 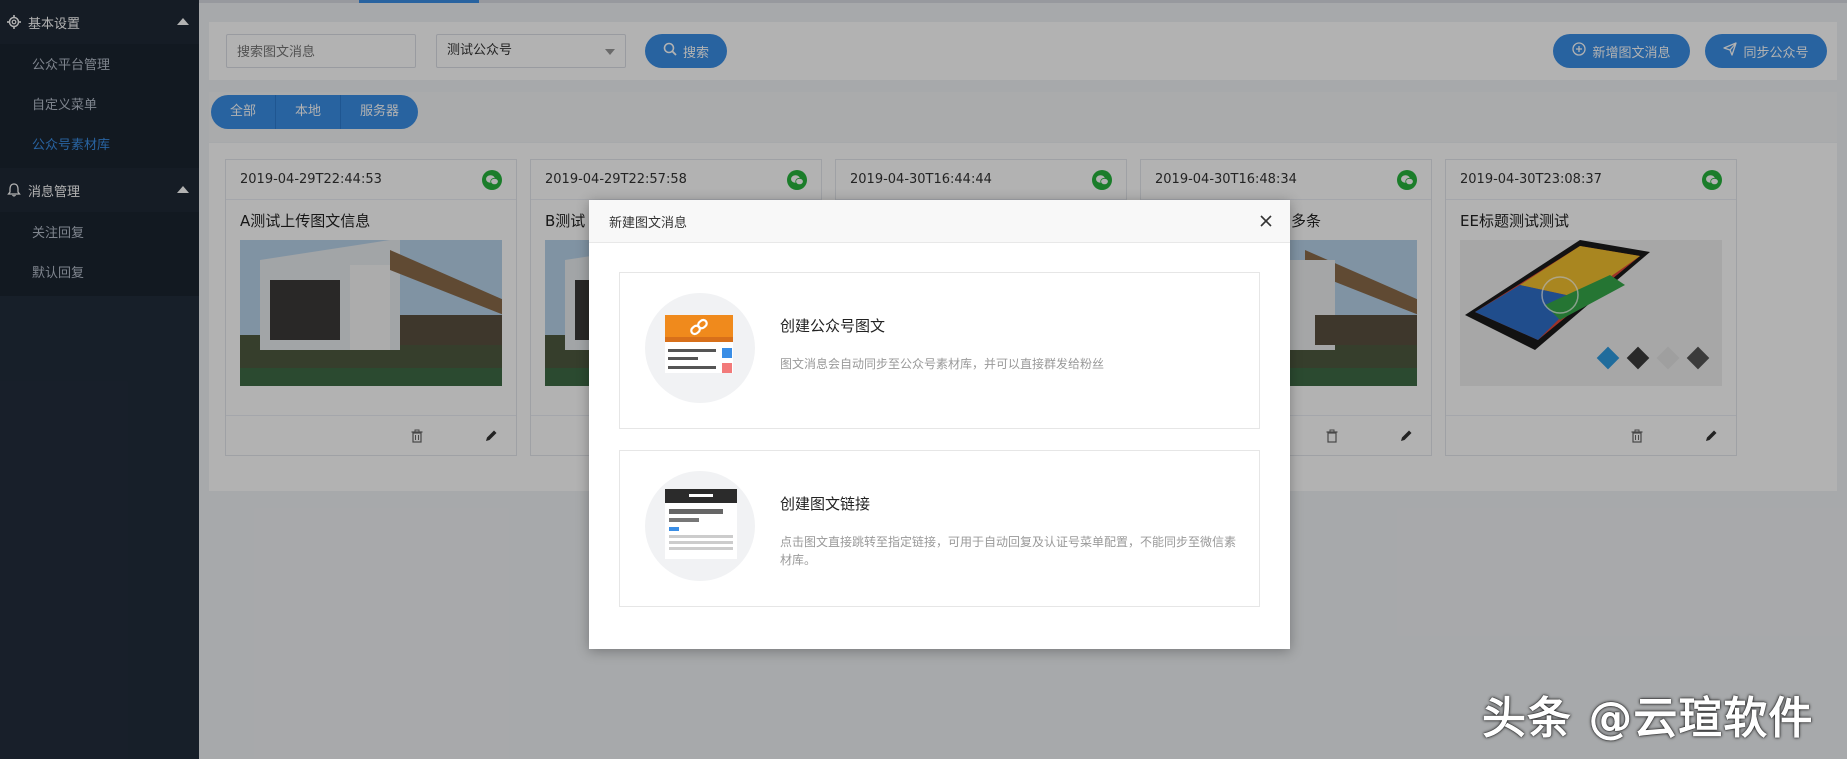 What do you see at coordinates (939, 221) in the screenshot?
I see `dialog-header: 新建图文消息` at bounding box center [939, 221].